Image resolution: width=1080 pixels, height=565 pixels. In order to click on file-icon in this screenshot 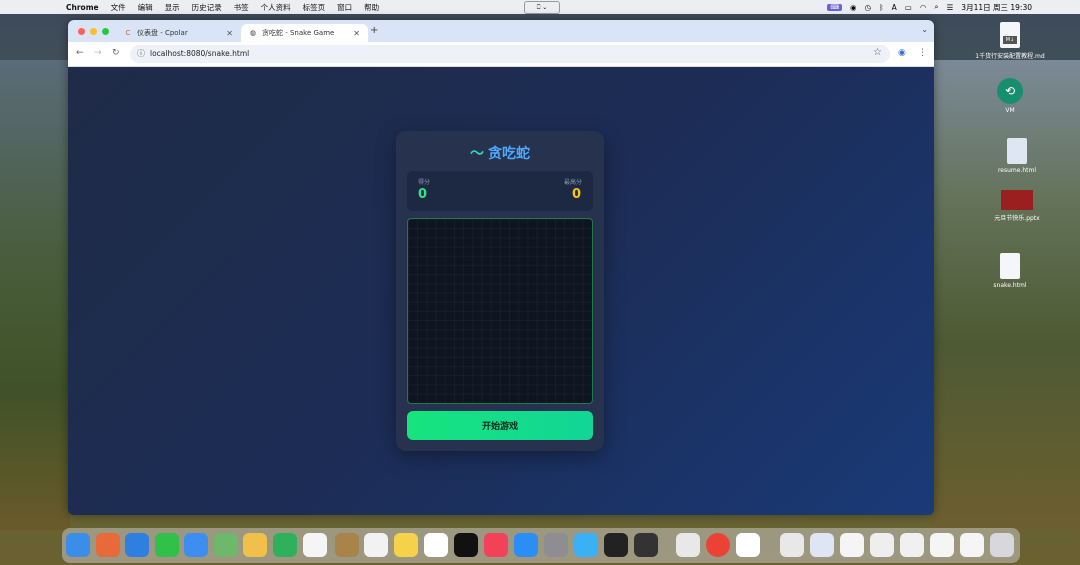, I will do `click(822, 545)`.